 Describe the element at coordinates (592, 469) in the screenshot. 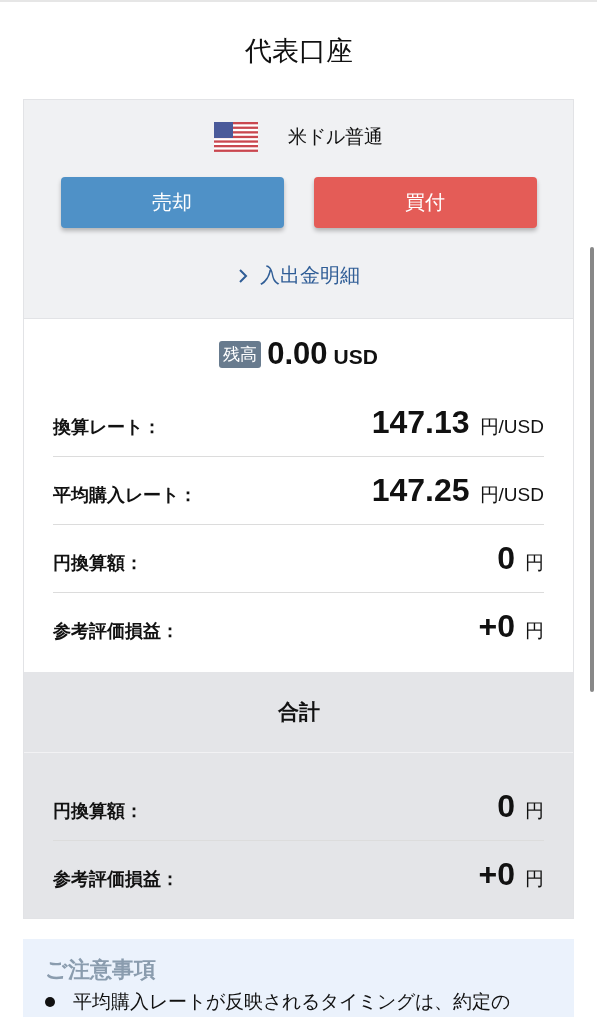

I see `scrollbar` at that location.